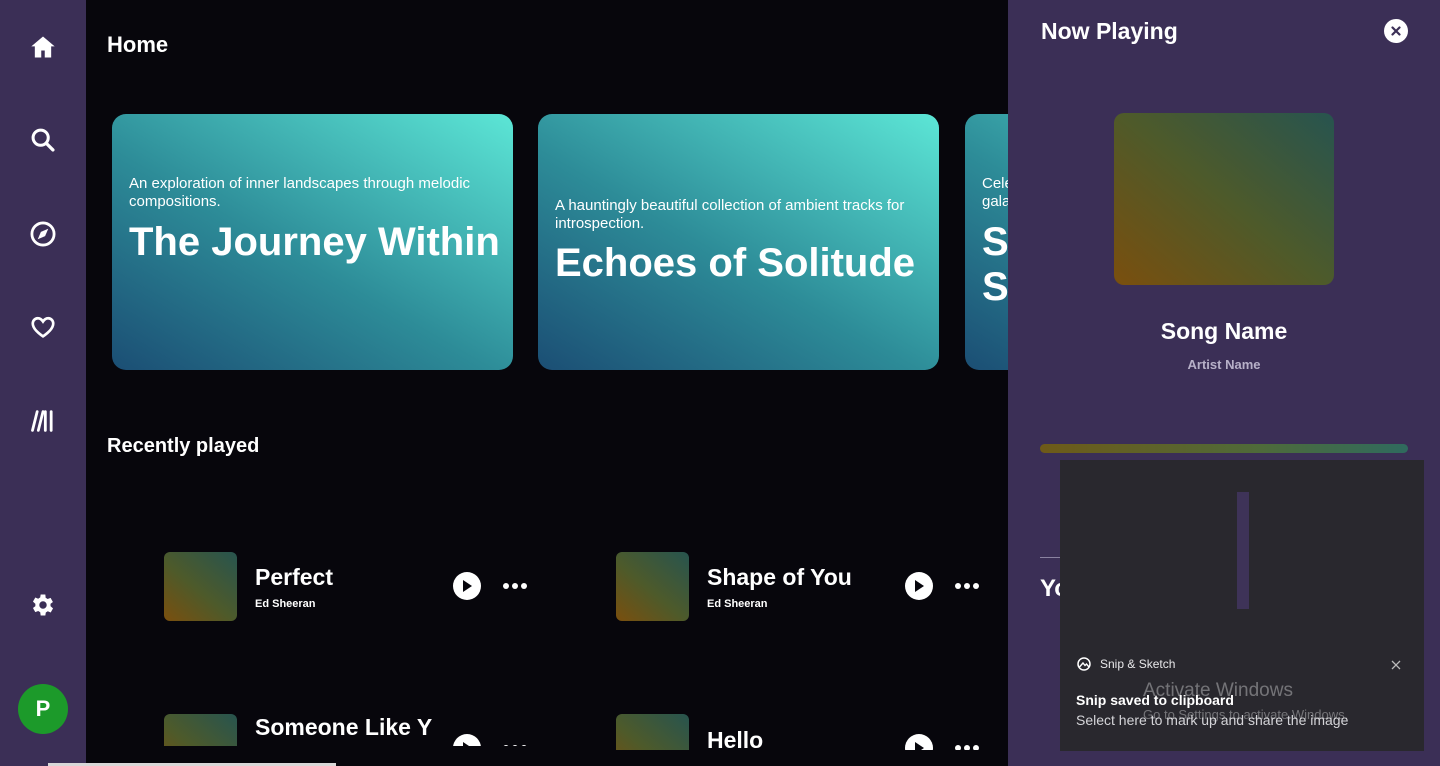  I want to click on sidebar-item-library, so click(43, 421).